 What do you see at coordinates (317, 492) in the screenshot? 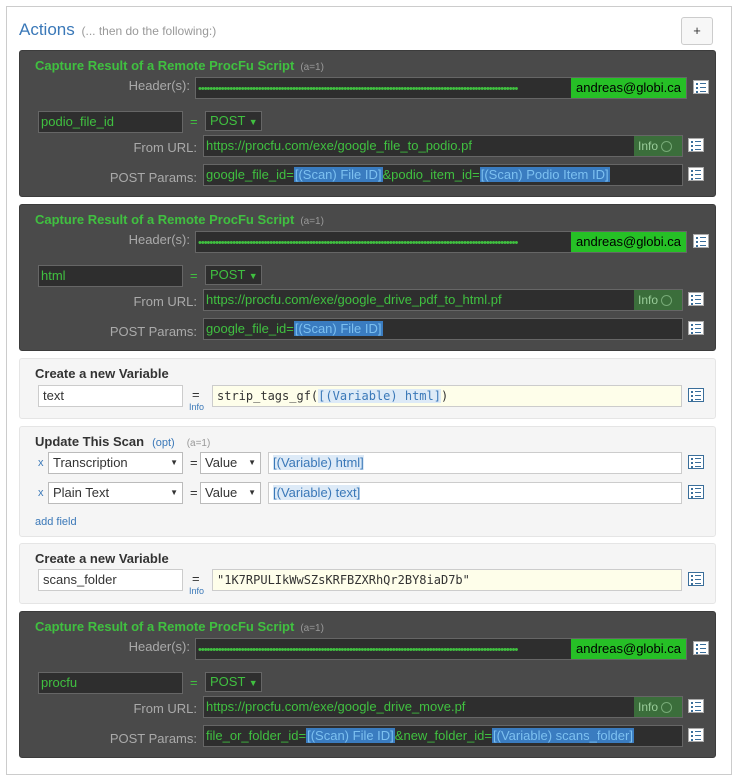
I see `token-chip: [(Variable) text]` at bounding box center [317, 492].